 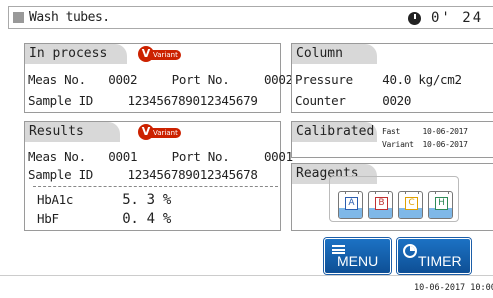 I want to click on result-name: HbF, so click(x=48, y=218).